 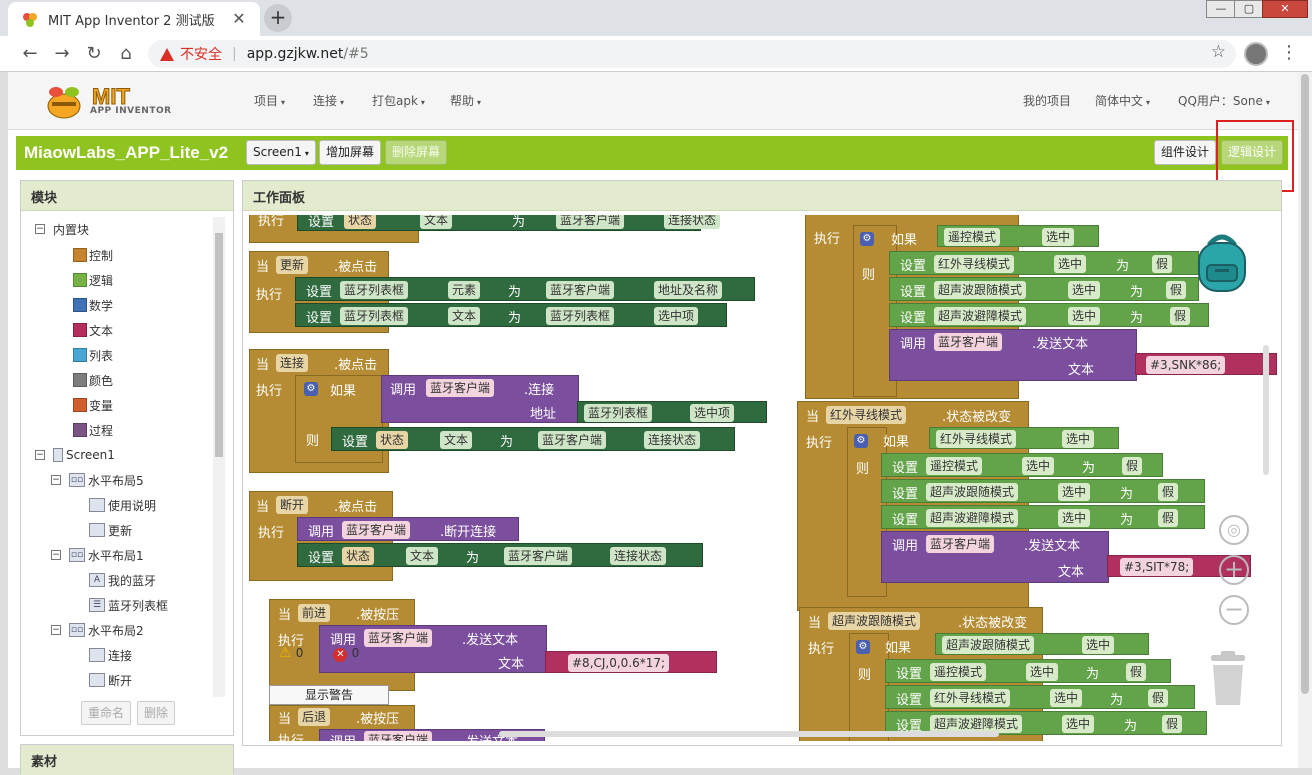 What do you see at coordinates (281, 152) in the screenshot?
I see `screen-select: Screen1 ▾` at bounding box center [281, 152].